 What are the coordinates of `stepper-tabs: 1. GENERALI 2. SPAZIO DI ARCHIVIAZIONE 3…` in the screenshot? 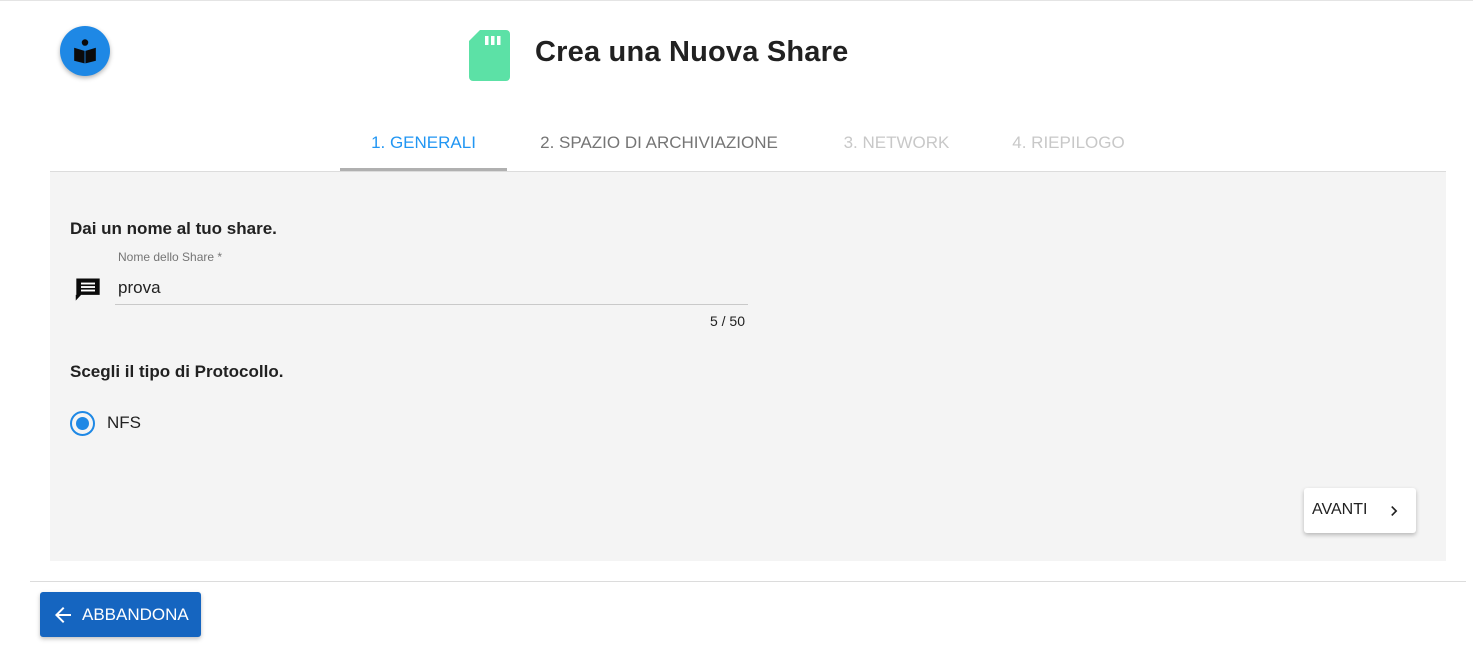 It's located at (736, 143).